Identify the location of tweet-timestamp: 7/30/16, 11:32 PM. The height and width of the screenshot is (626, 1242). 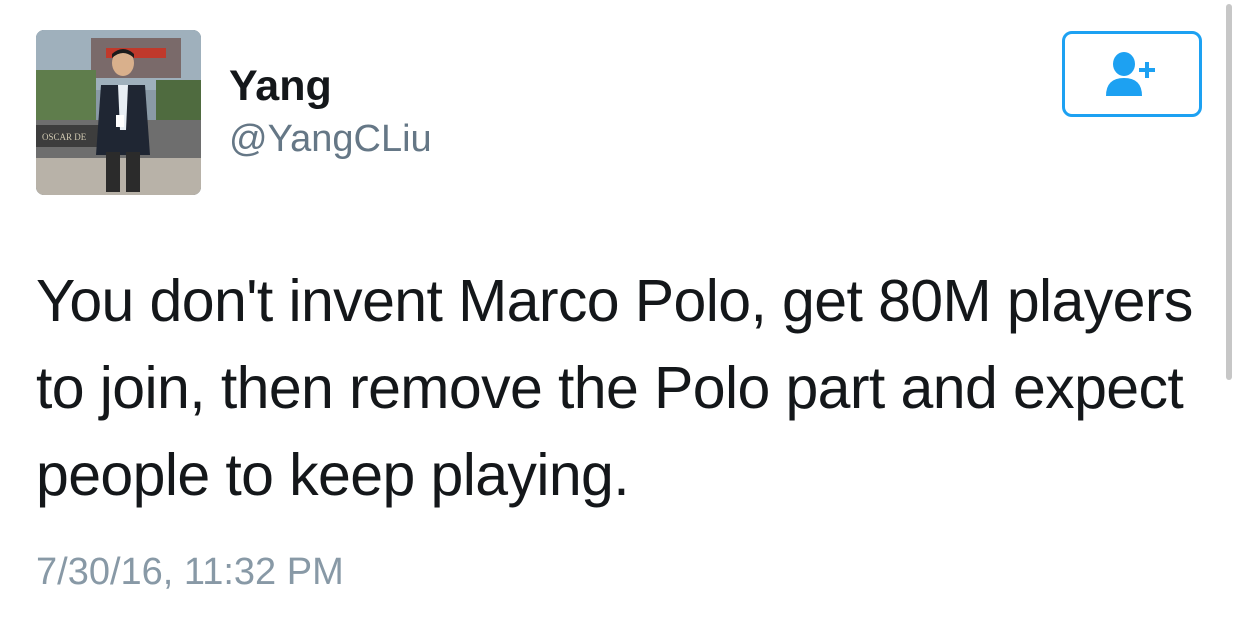
(190, 572).